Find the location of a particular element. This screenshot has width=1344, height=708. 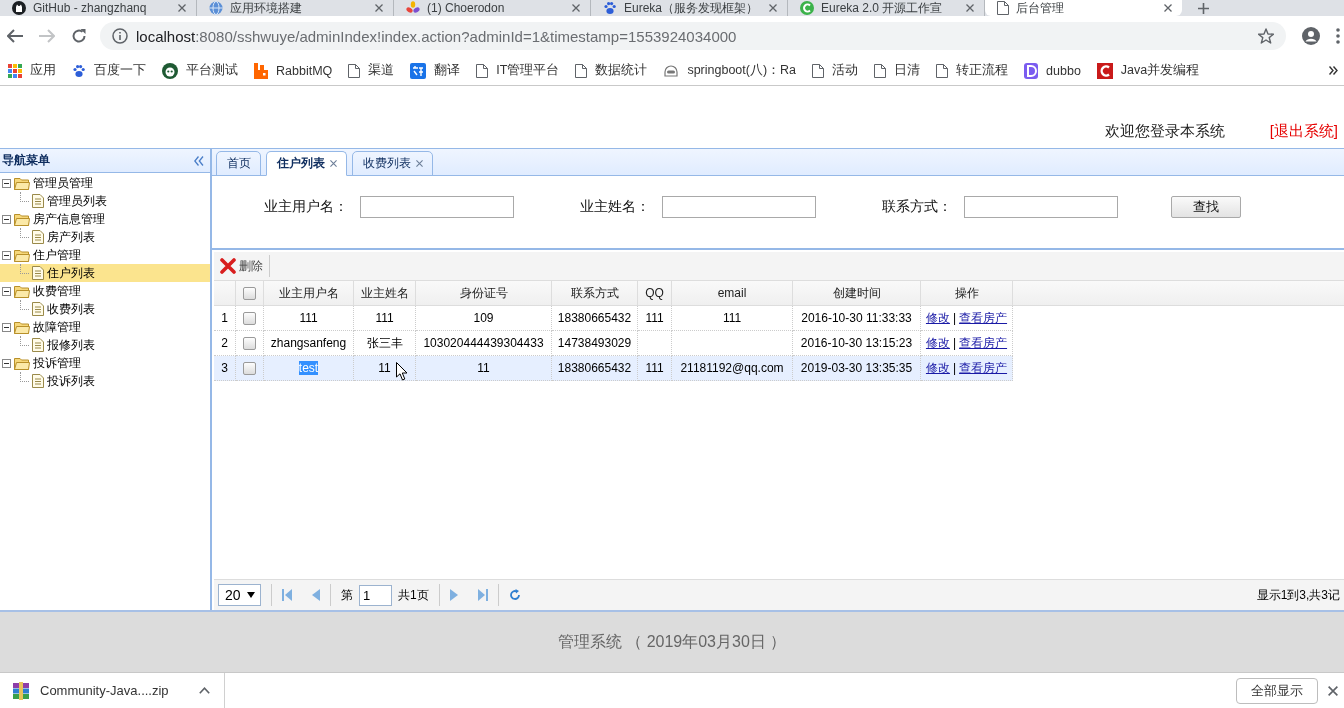

plus-icon is located at coordinates (1203, 8).